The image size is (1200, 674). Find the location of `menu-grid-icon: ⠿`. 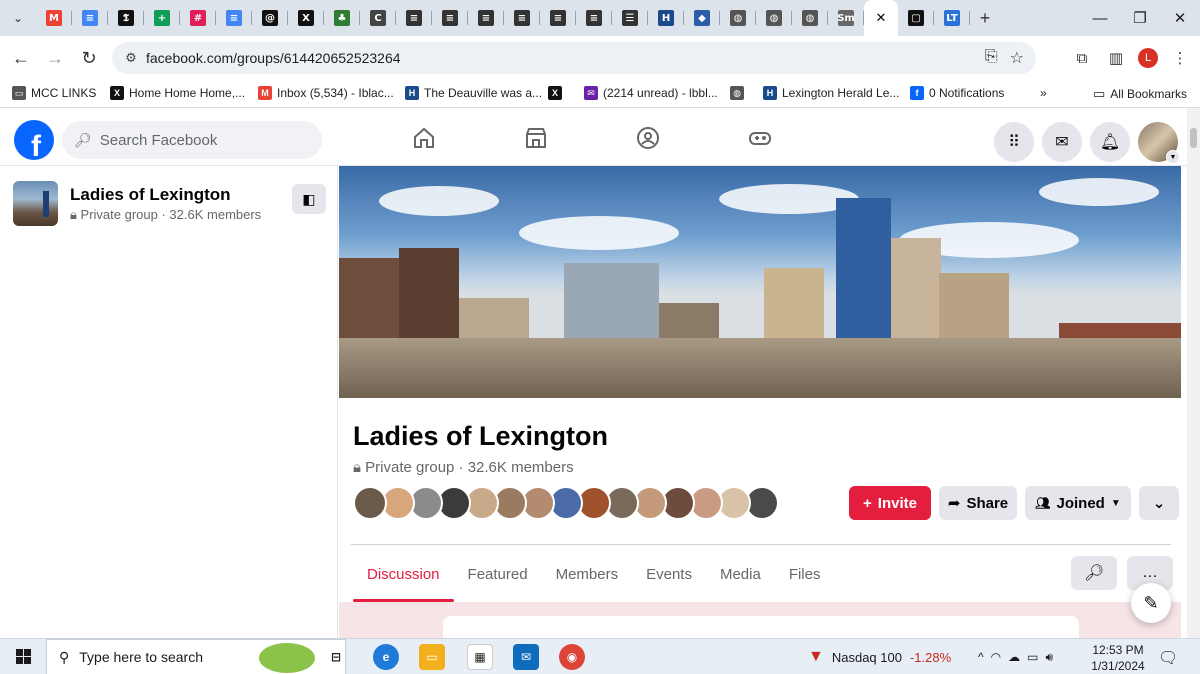

menu-grid-icon: ⠿ is located at coordinates (1014, 142).